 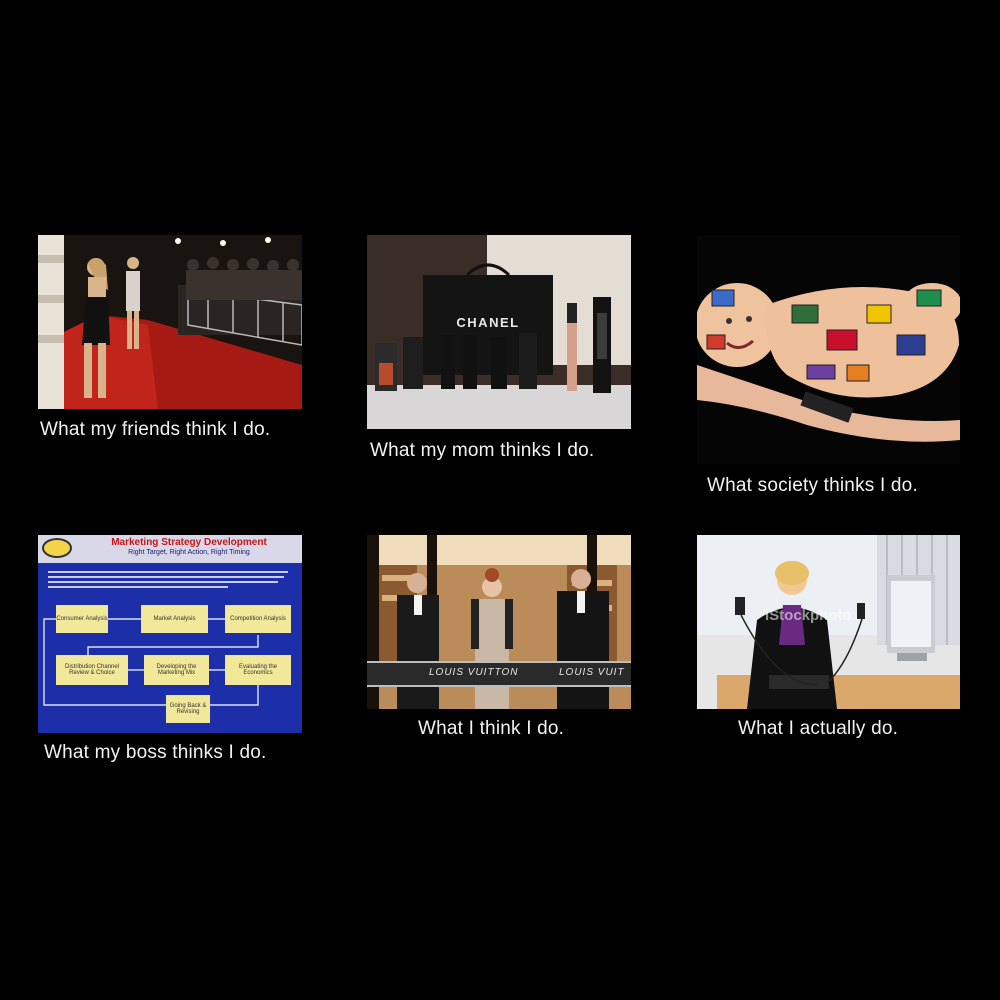 I want to click on box-going-back-revising: Going Back & Revising, so click(x=188, y=709).